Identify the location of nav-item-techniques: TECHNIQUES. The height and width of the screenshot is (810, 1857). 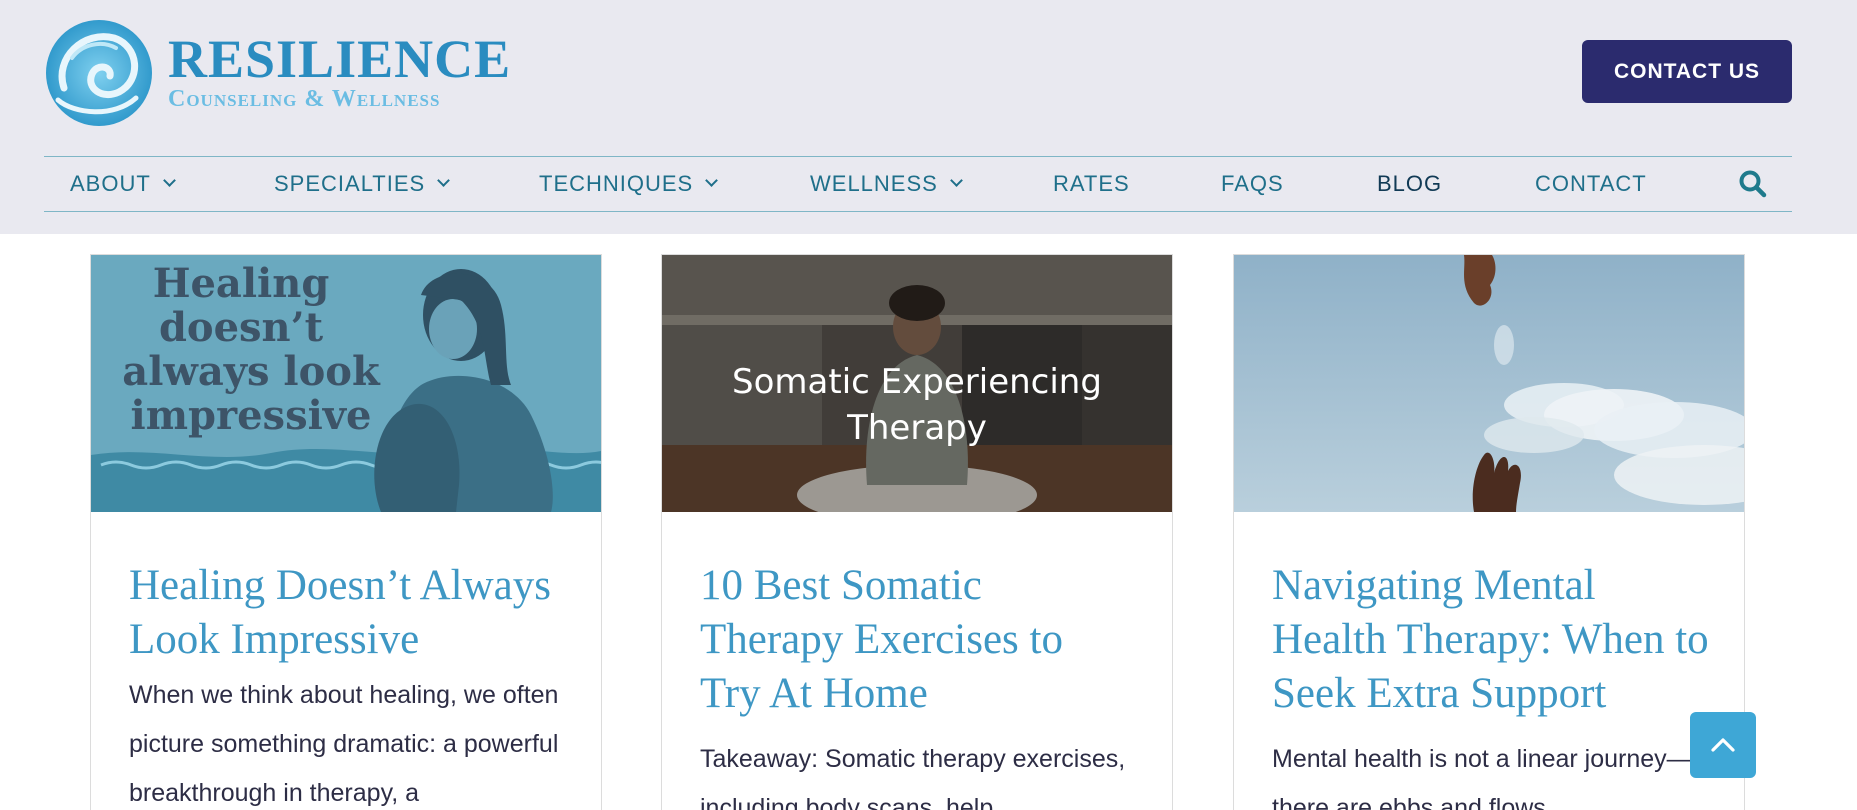
(629, 183).